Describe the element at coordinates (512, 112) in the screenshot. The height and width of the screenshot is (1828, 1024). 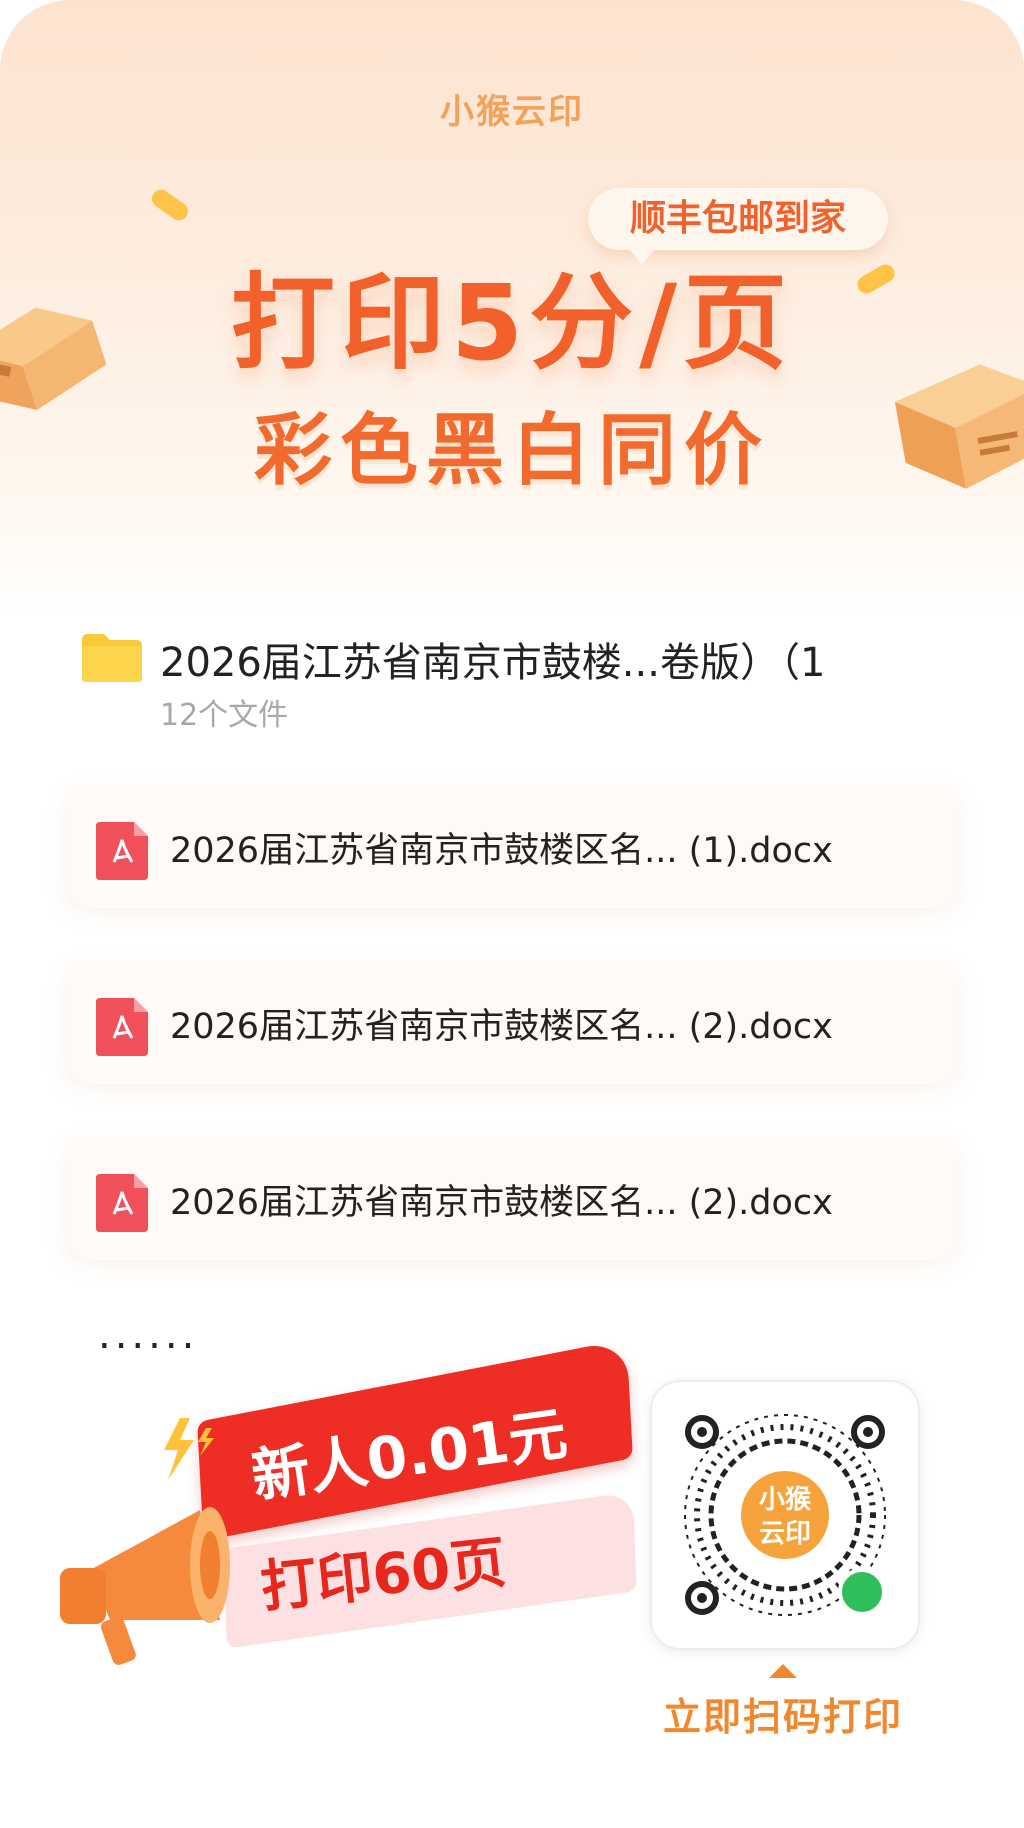
I see `brand-logo-text: 小猴云印` at that location.